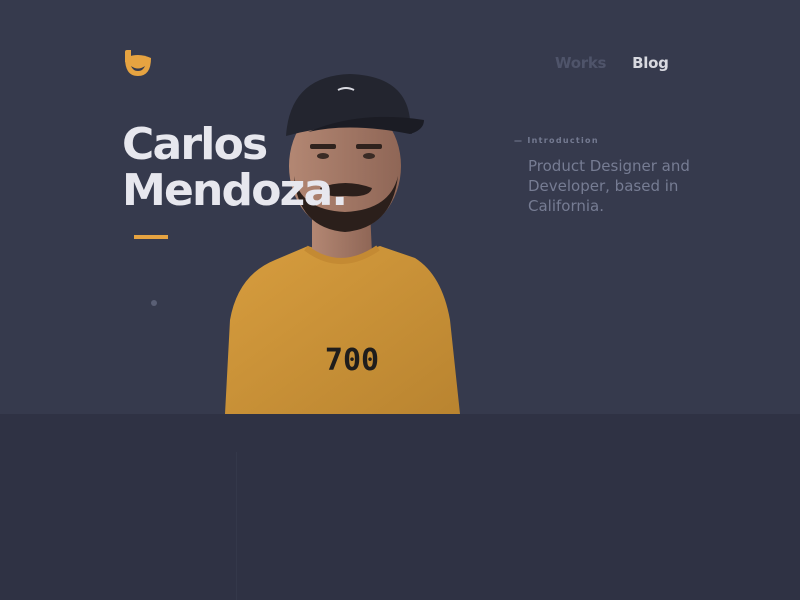 The image size is (800, 600). Describe the element at coordinates (236, 526) in the screenshot. I see `section-divider` at that location.